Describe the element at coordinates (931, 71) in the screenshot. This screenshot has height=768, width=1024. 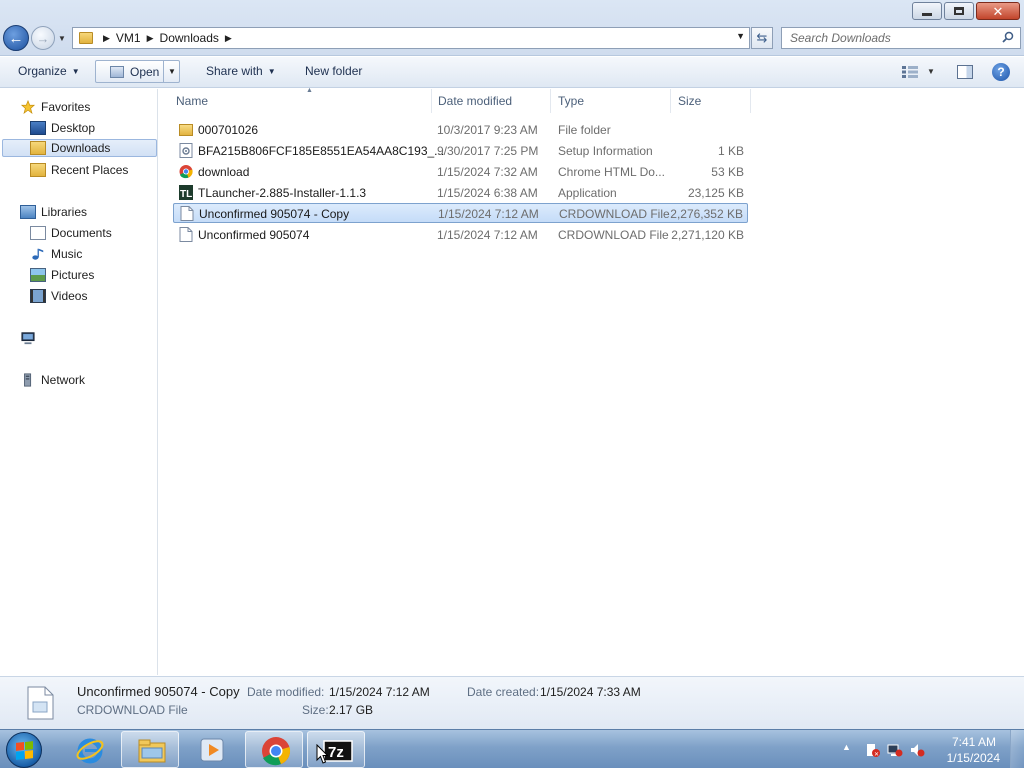
I see `views-dropdown-icon: ▼` at that location.